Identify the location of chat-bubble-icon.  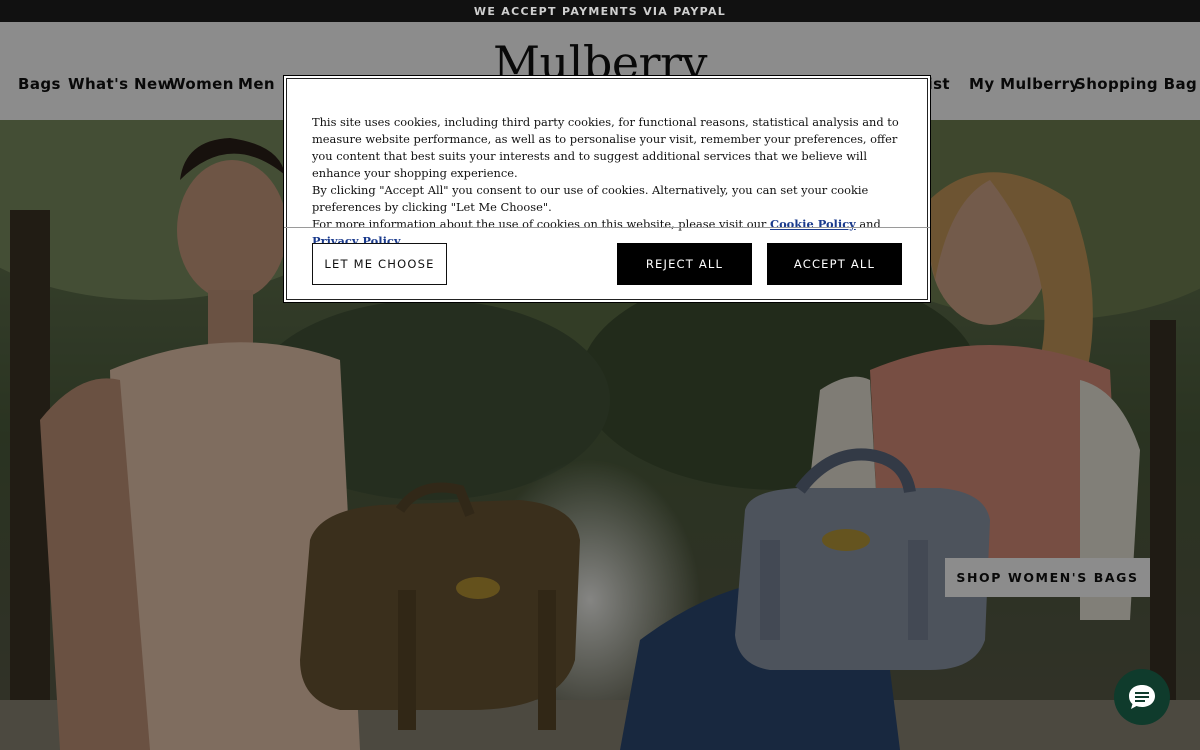
(1142, 697).